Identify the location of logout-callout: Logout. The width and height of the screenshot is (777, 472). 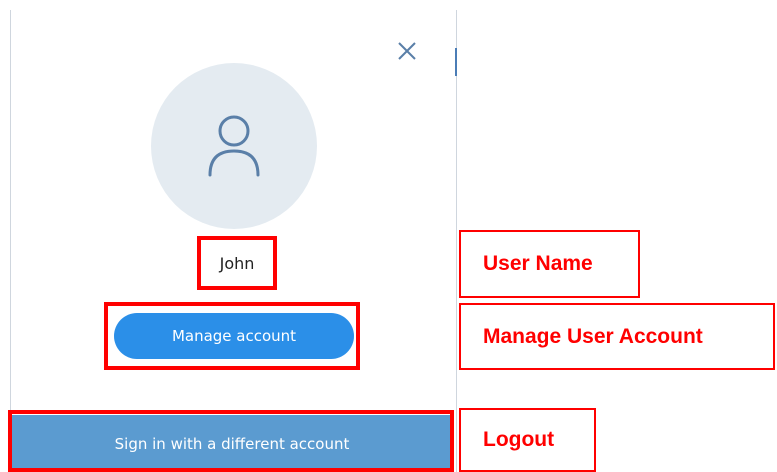
(527, 440).